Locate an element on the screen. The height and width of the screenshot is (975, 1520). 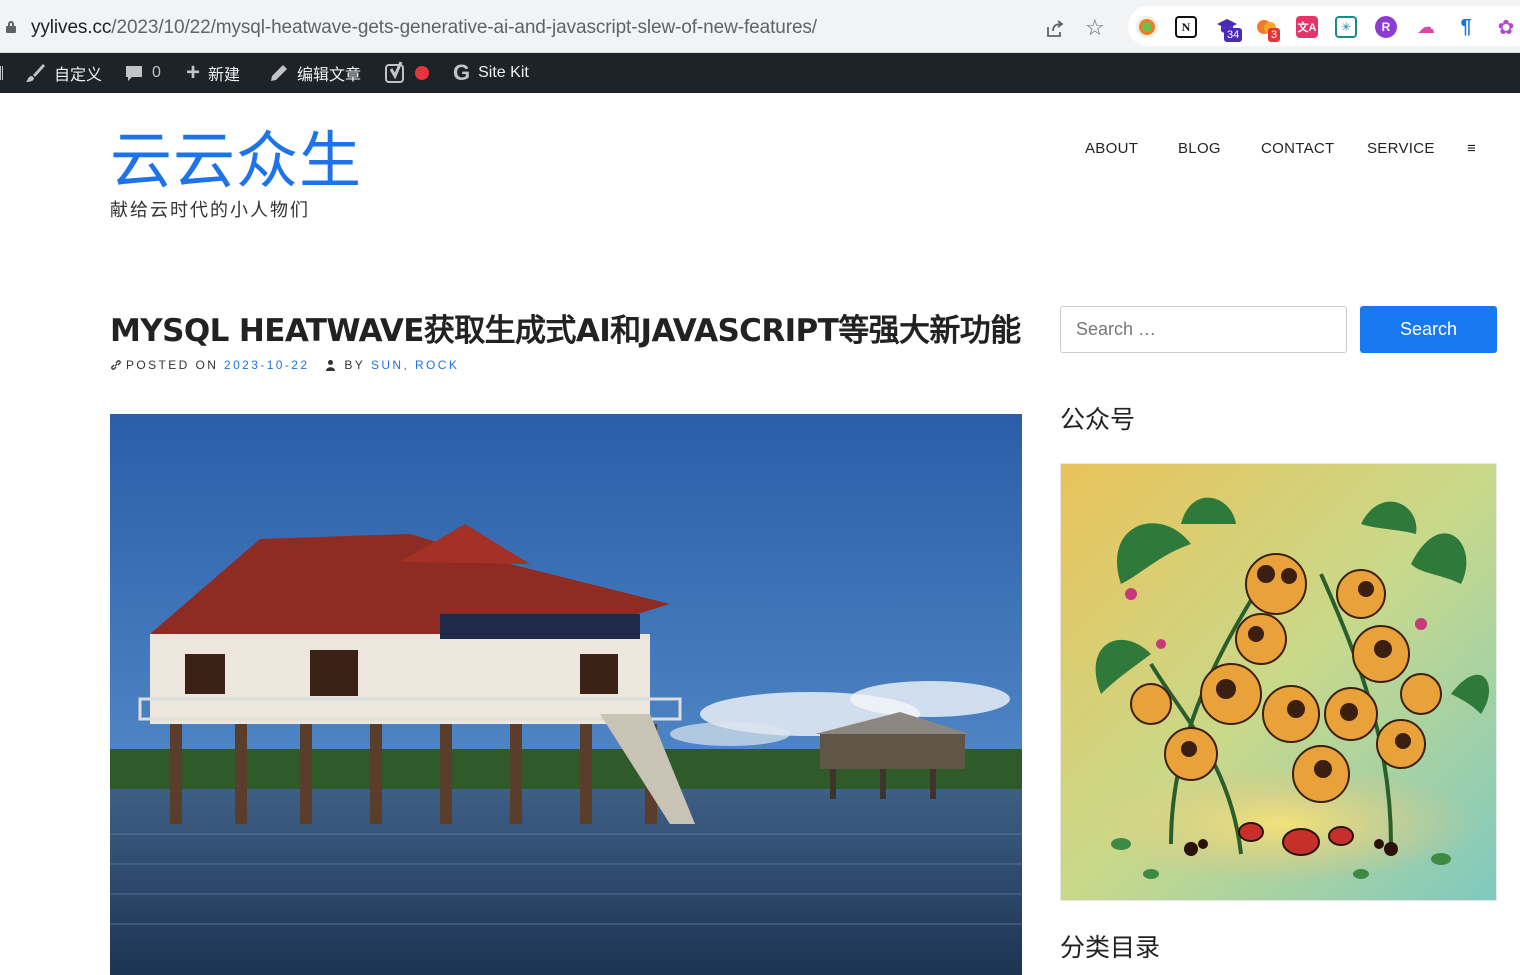
reader-extension-icon: R is located at coordinates (1386, 27).